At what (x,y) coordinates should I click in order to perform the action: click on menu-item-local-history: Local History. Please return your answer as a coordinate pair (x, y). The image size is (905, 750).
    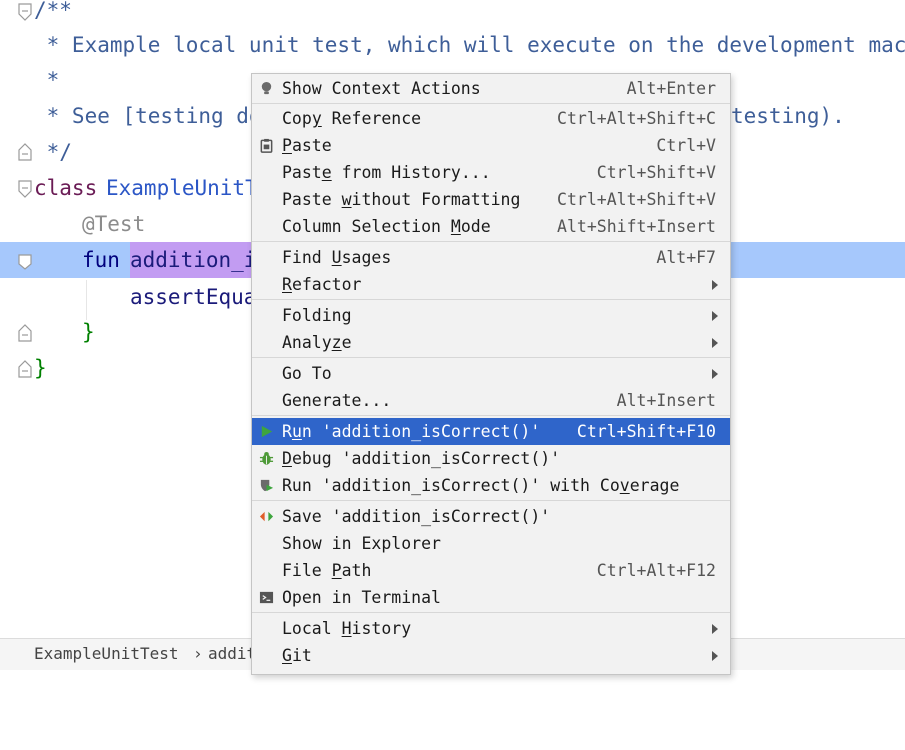
    Looking at the image, I should click on (491, 628).